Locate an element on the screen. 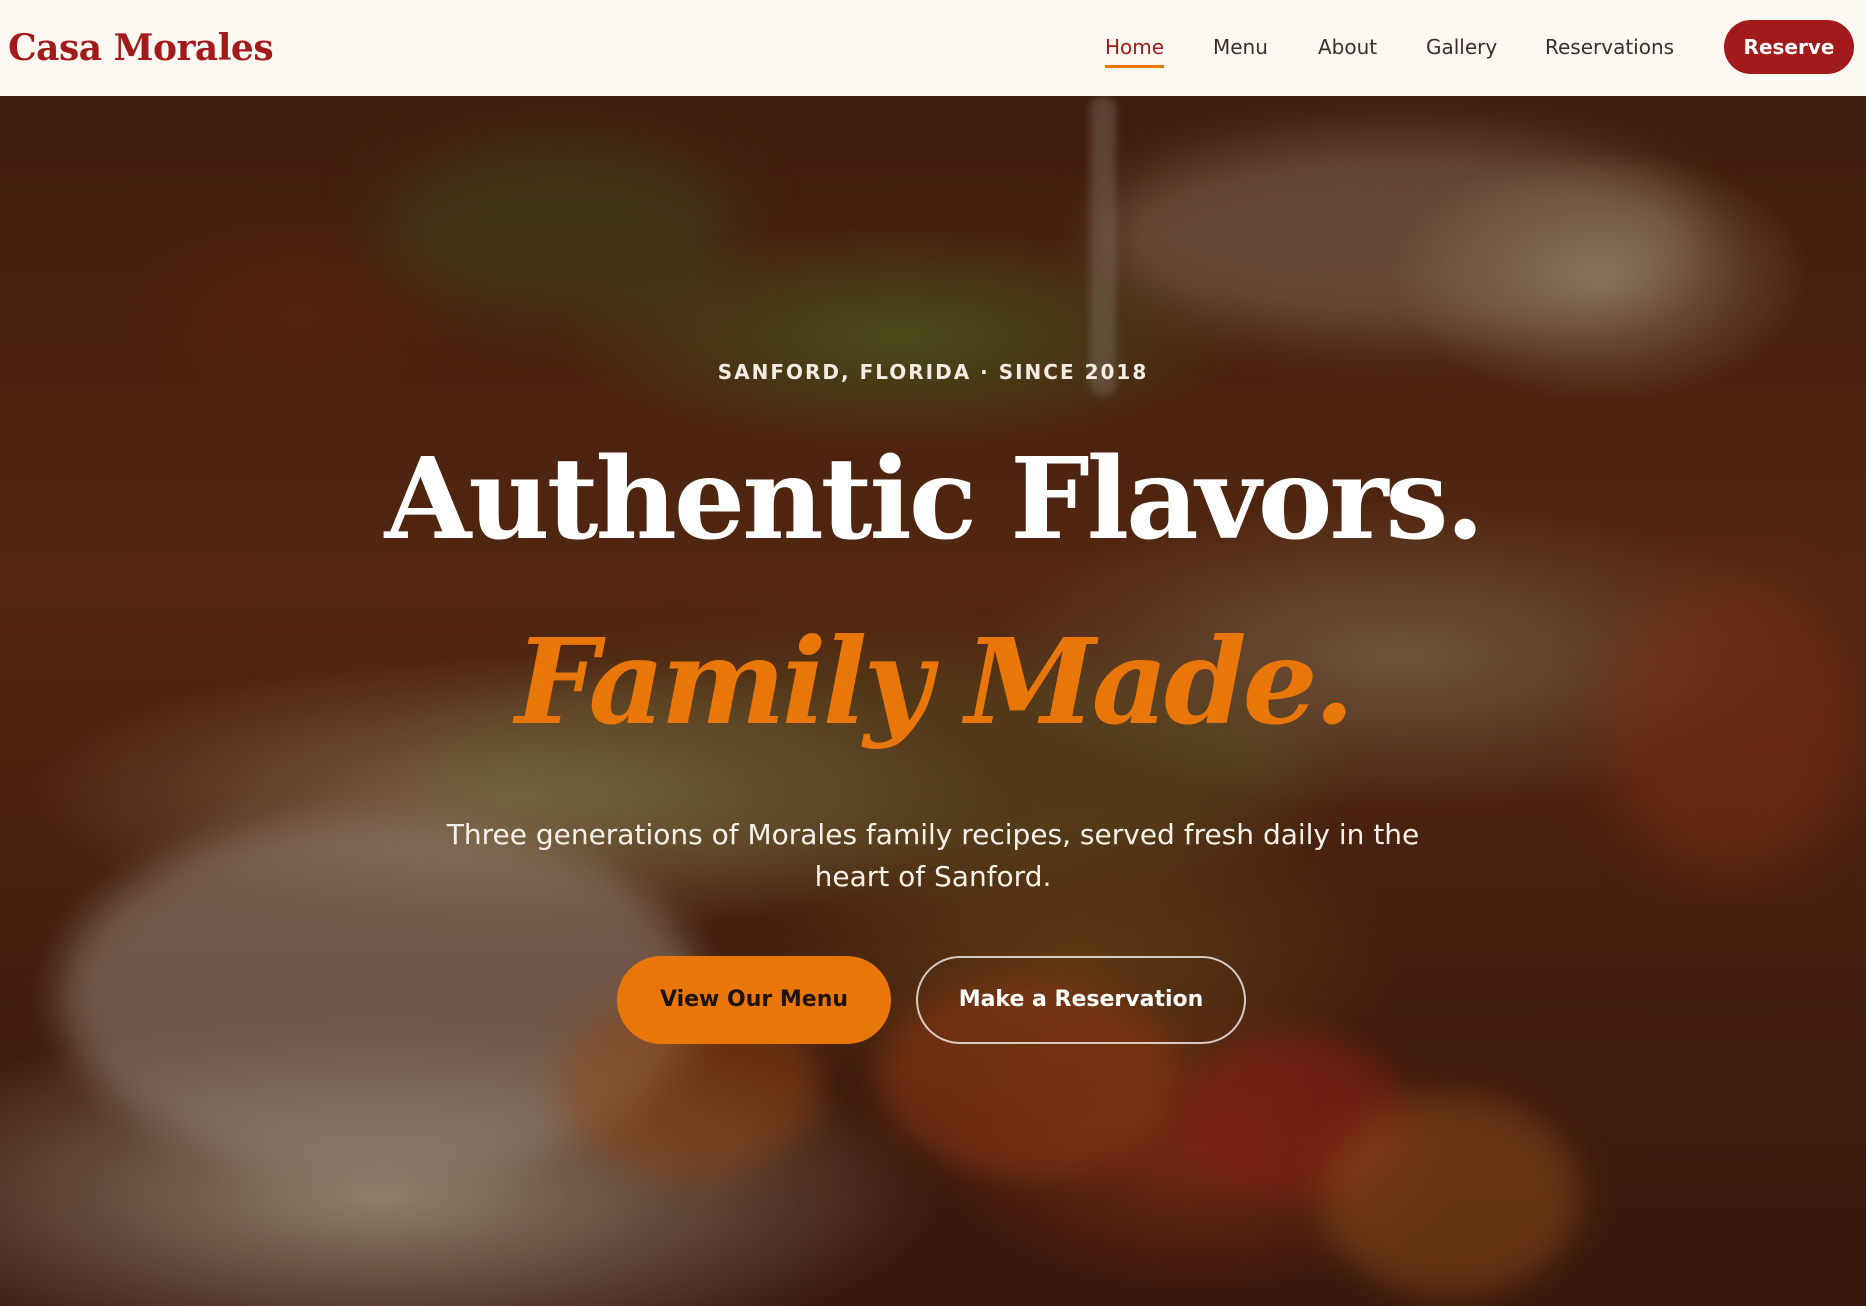 This screenshot has width=1866, height=1306. hero-headline: Authentic Flavors. is located at coordinates (934, 499).